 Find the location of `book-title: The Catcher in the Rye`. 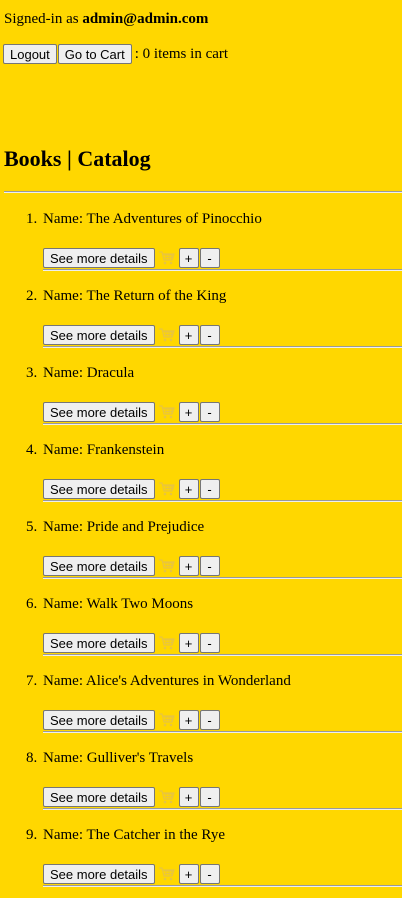

book-title: The Catcher in the Rye is located at coordinates (155, 835).